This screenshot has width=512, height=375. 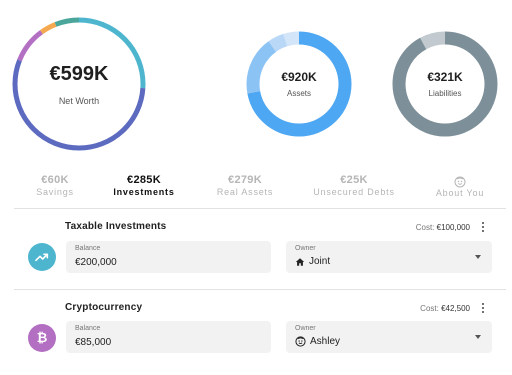 I want to click on tab-savings-value: €60K, so click(x=55, y=180).